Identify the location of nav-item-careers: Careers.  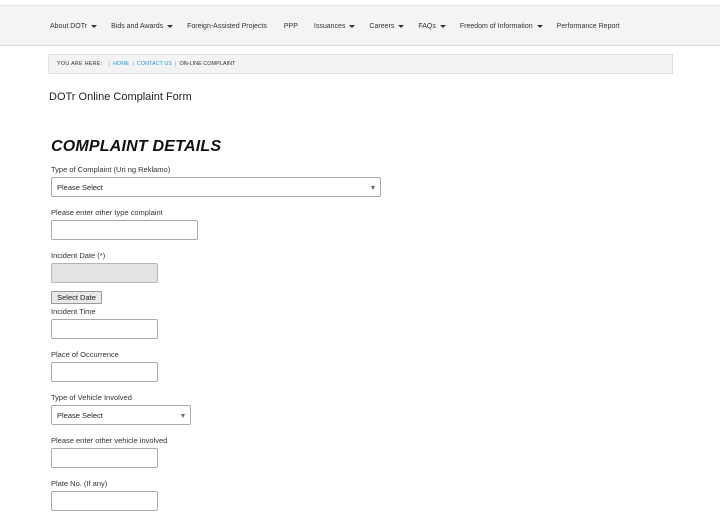
(387, 26).